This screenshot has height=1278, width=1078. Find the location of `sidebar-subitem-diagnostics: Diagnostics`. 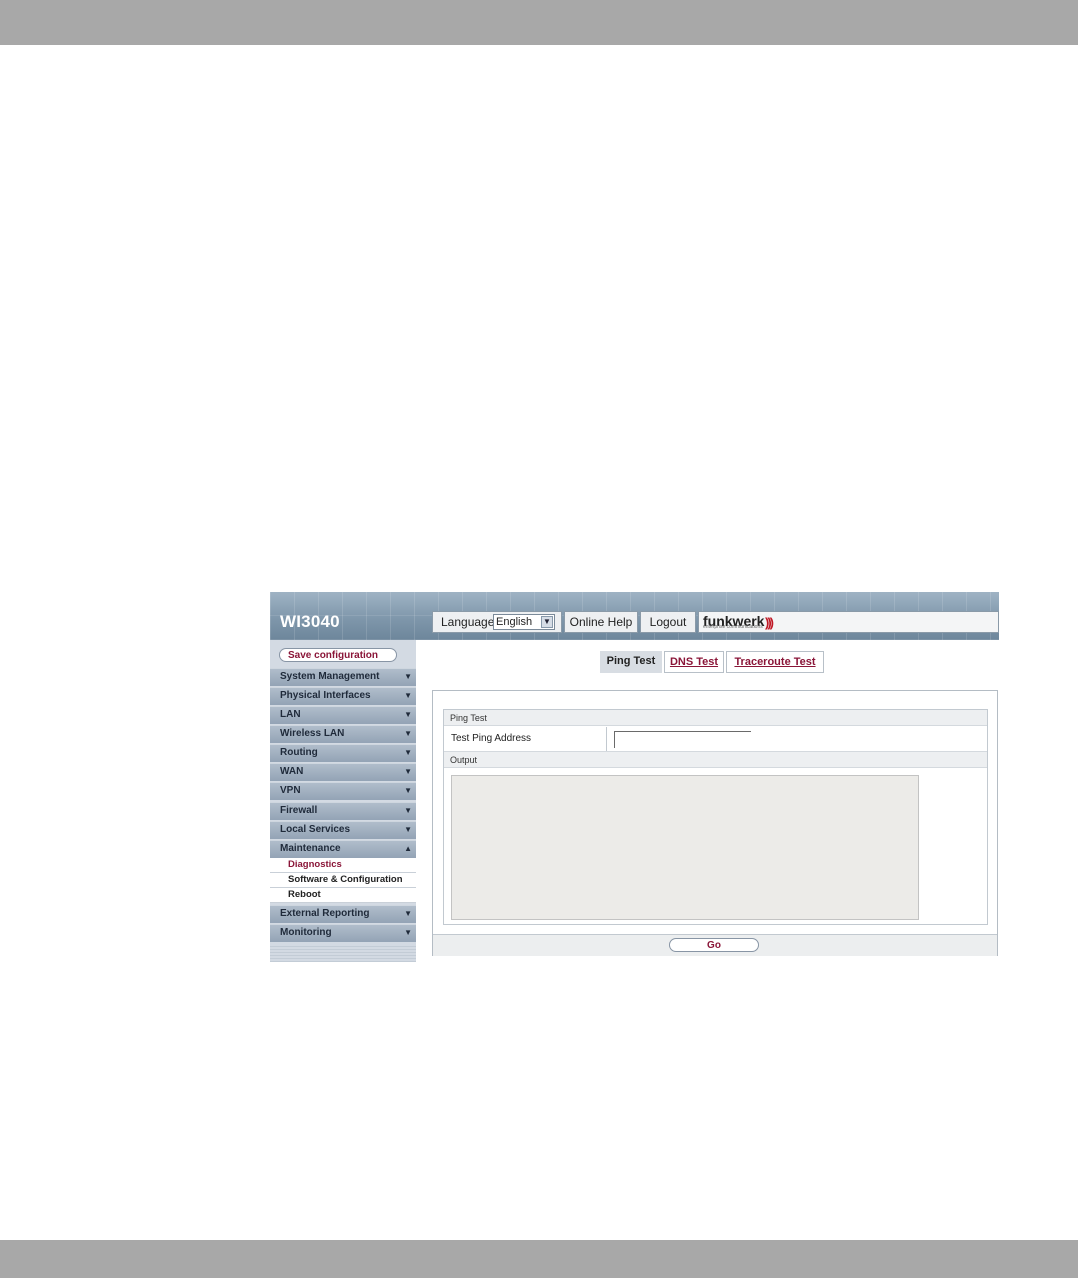

sidebar-subitem-diagnostics: Diagnostics is located at coordinates (343, 865).